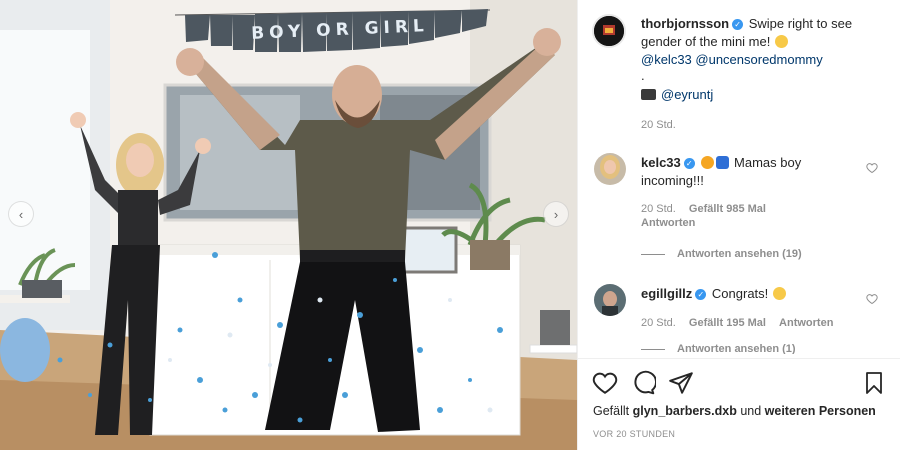  I want to click on photo-credit-line: @eyruntj, so click(677, 95).